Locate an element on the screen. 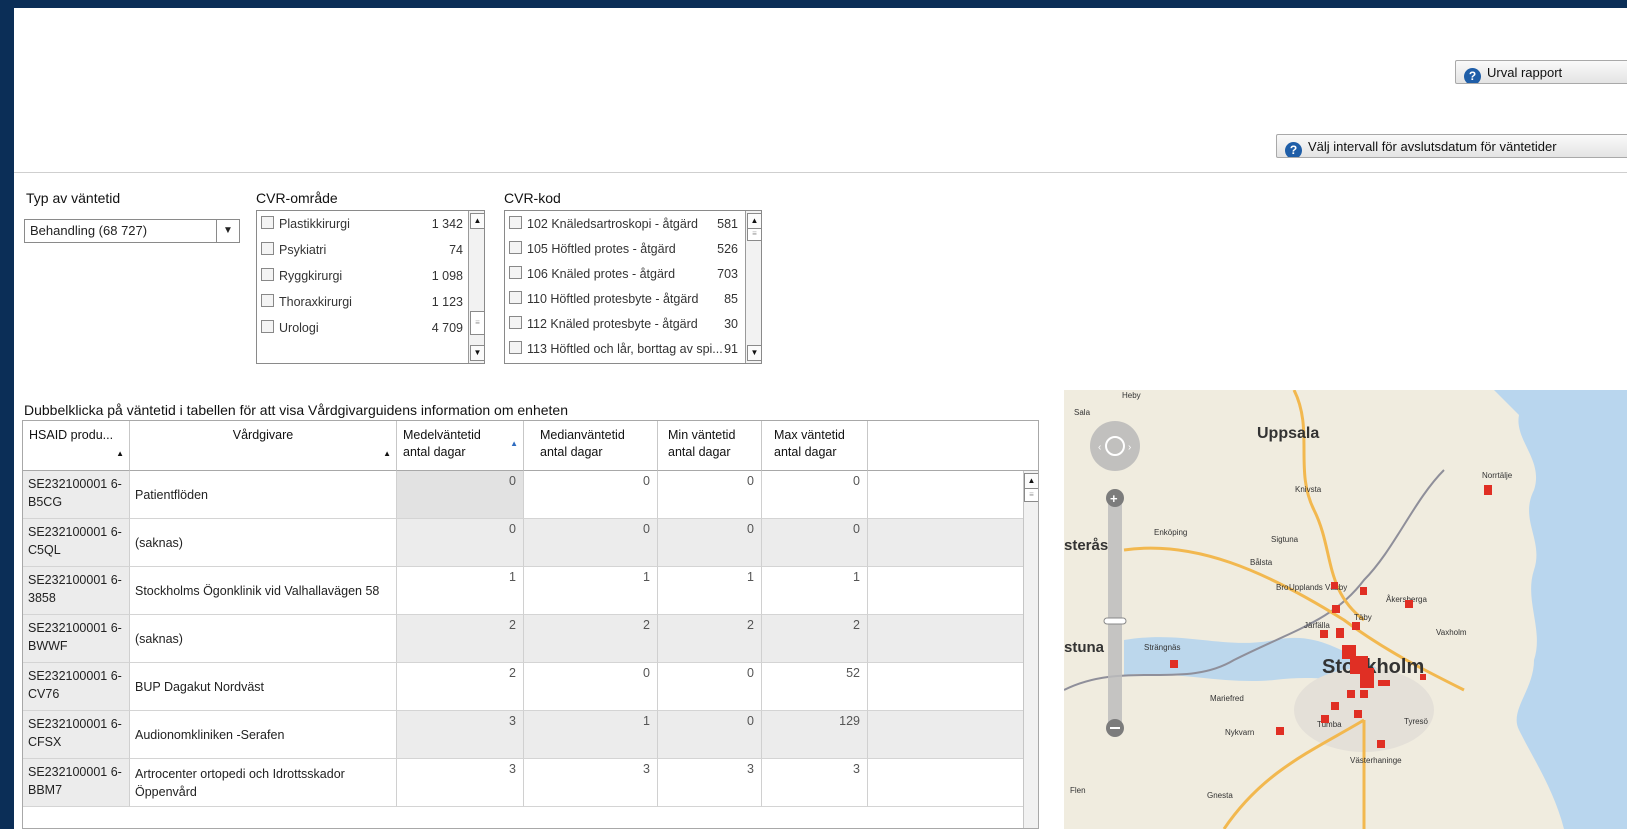 The width and height of the screenshot is (1627, 829). pan-right-icon: › is located at coordinates (1129, 447).